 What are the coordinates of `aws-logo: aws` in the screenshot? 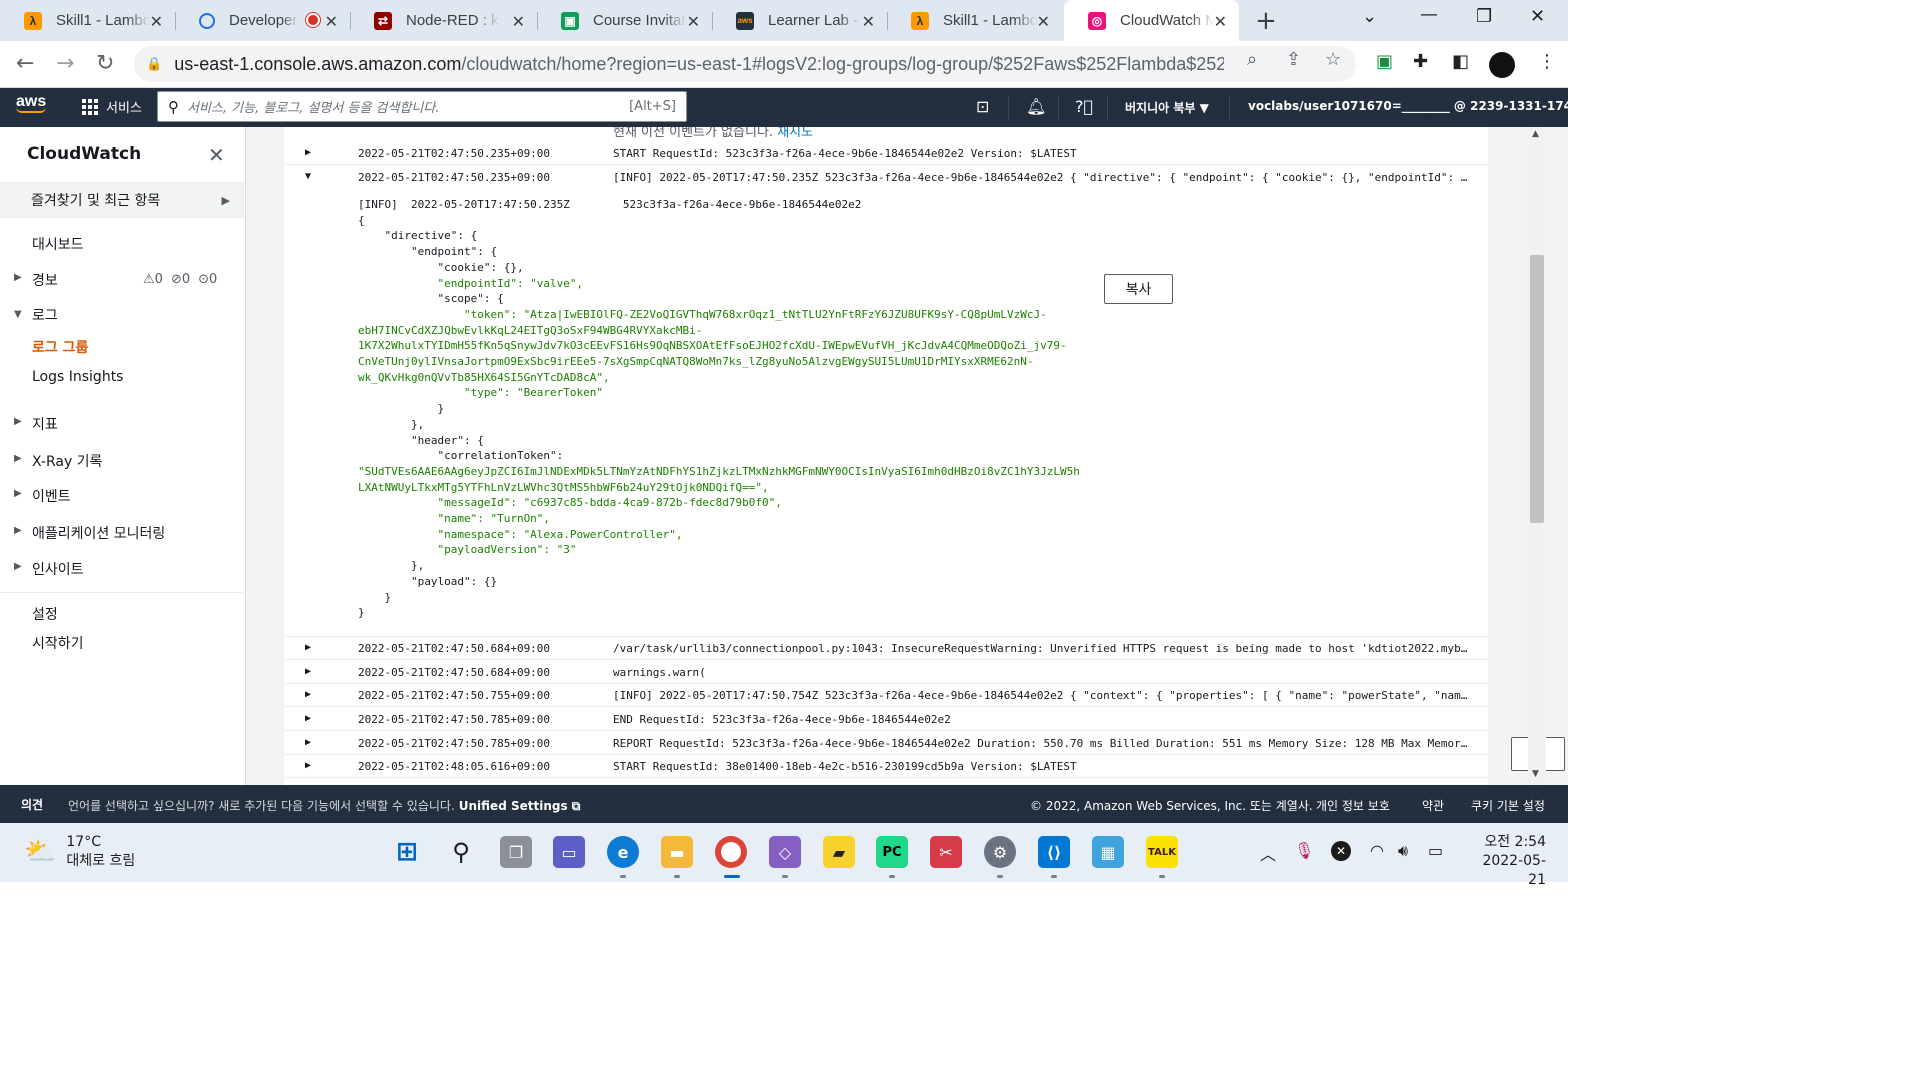 It's located at (31, 103).